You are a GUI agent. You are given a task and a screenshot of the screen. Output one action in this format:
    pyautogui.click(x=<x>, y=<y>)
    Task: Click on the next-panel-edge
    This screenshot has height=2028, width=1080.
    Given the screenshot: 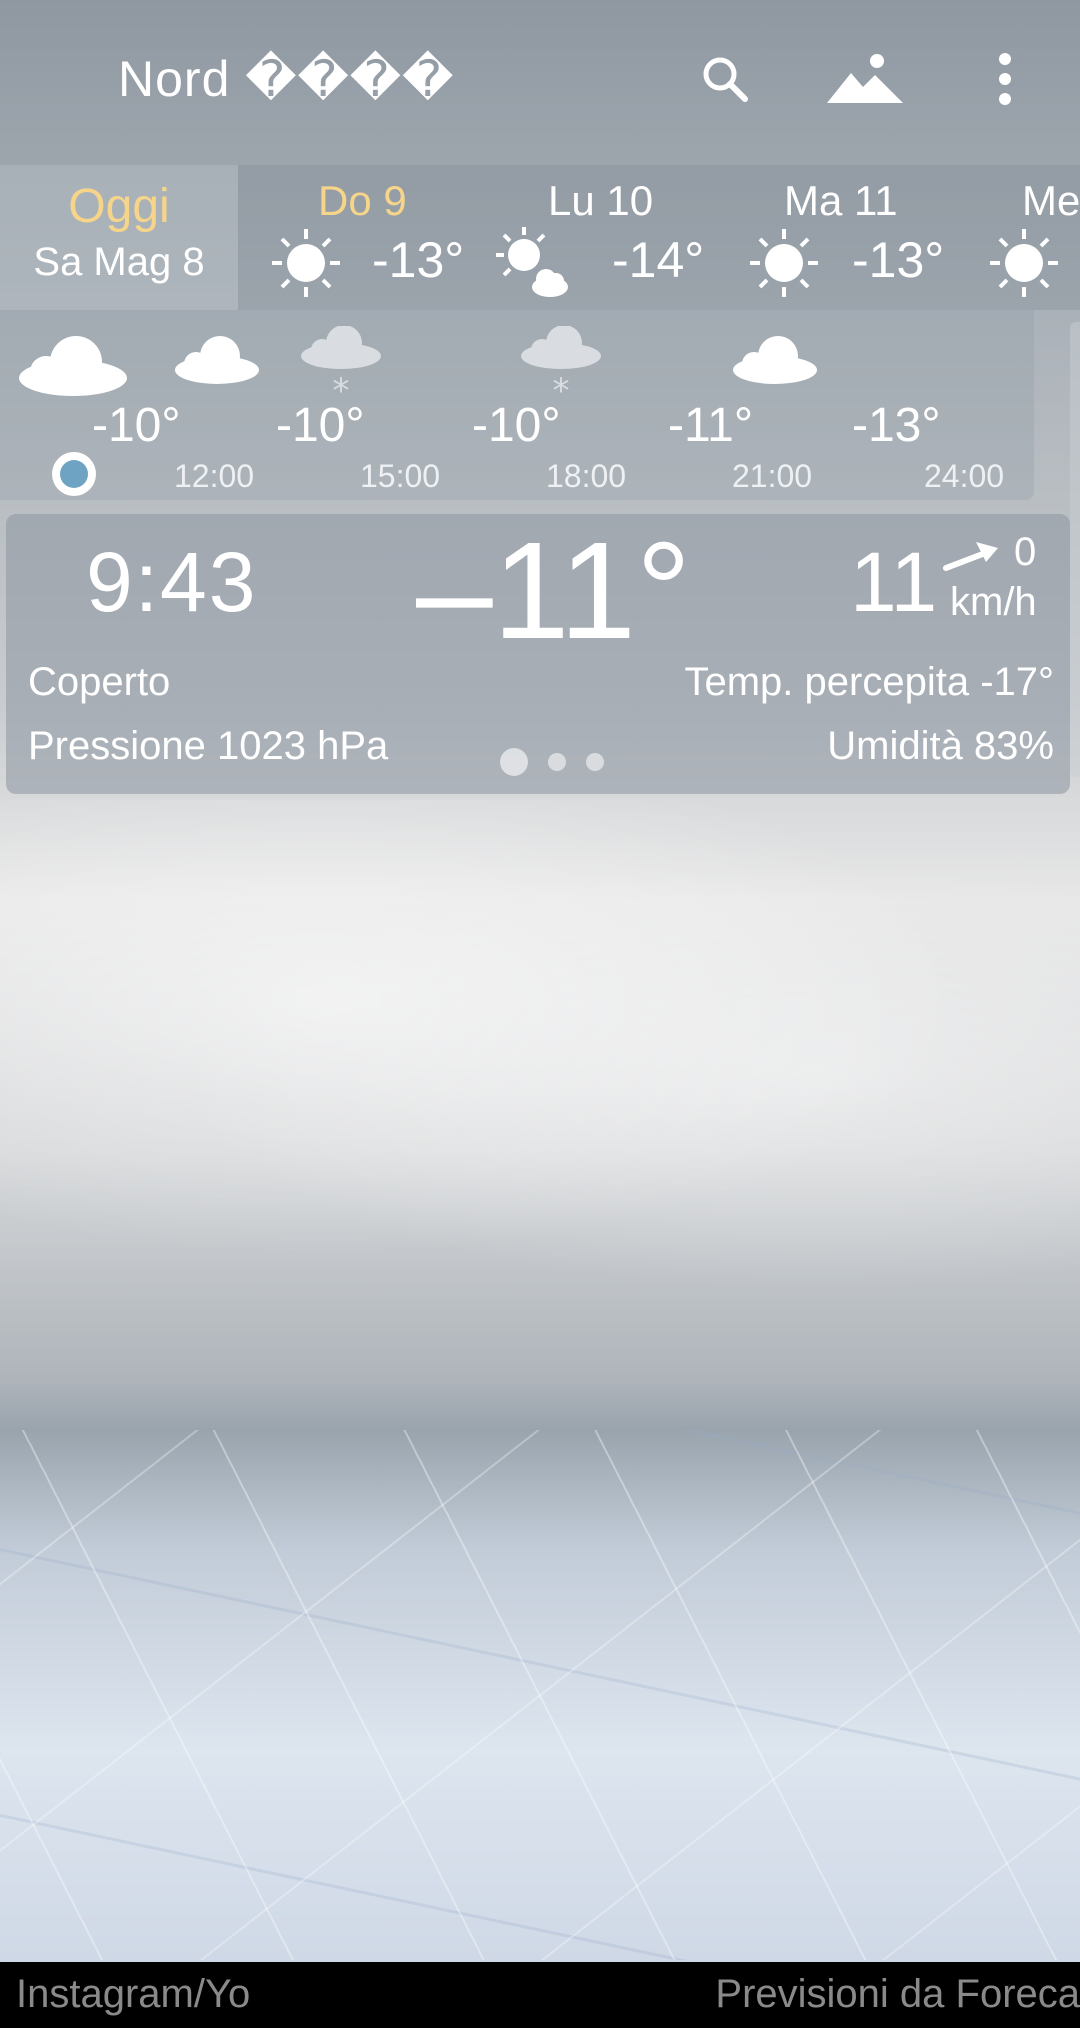 What is the action you would take?
    pyautogui.click(x=1075, y=549)
    